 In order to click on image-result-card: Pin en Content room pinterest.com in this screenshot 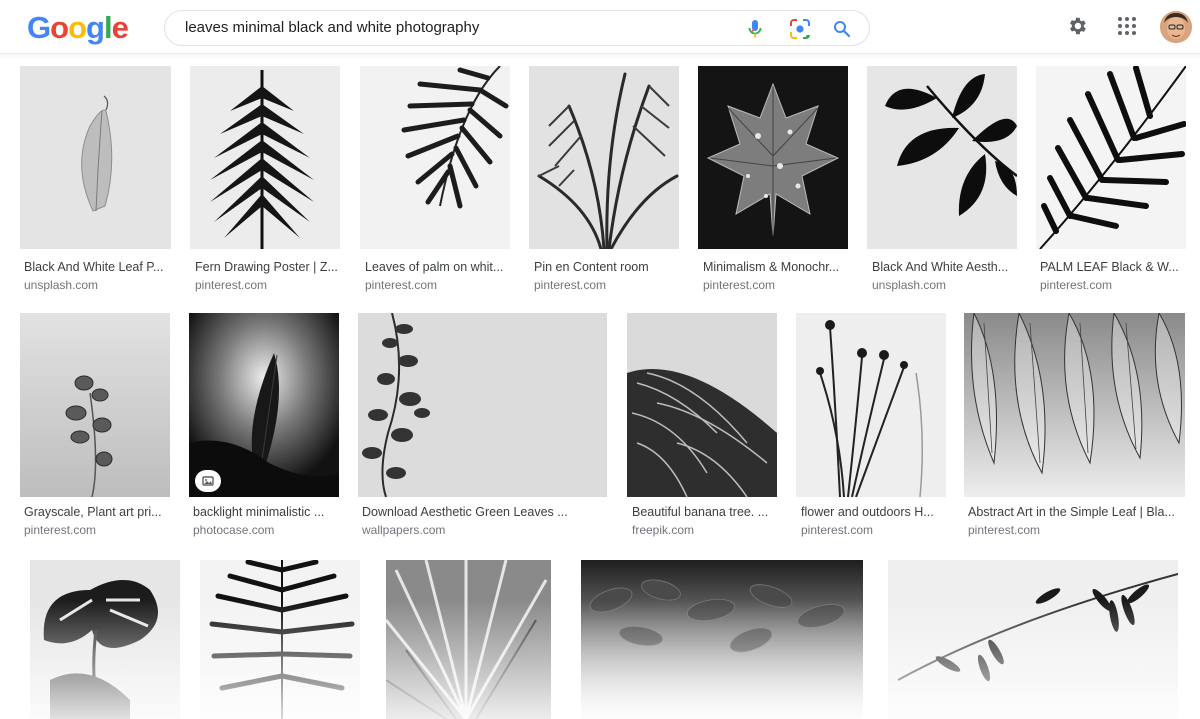, I will do `click(604, 183)`.